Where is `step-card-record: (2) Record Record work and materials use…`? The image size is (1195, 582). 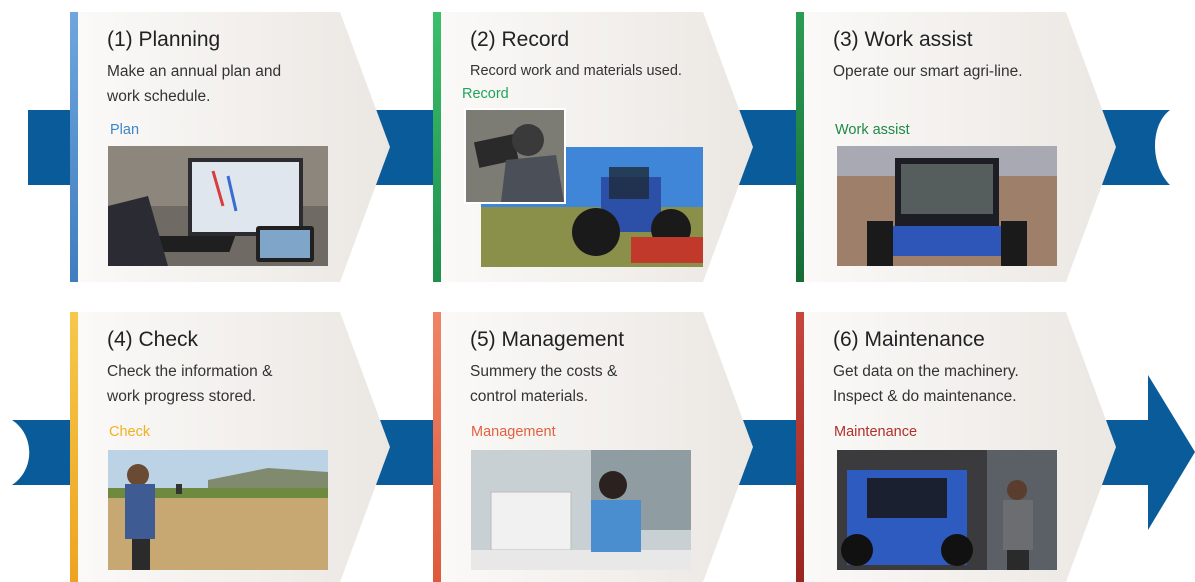 step-card-record: (2) Record Record work and materials use… is located at coordinates (598, 147).